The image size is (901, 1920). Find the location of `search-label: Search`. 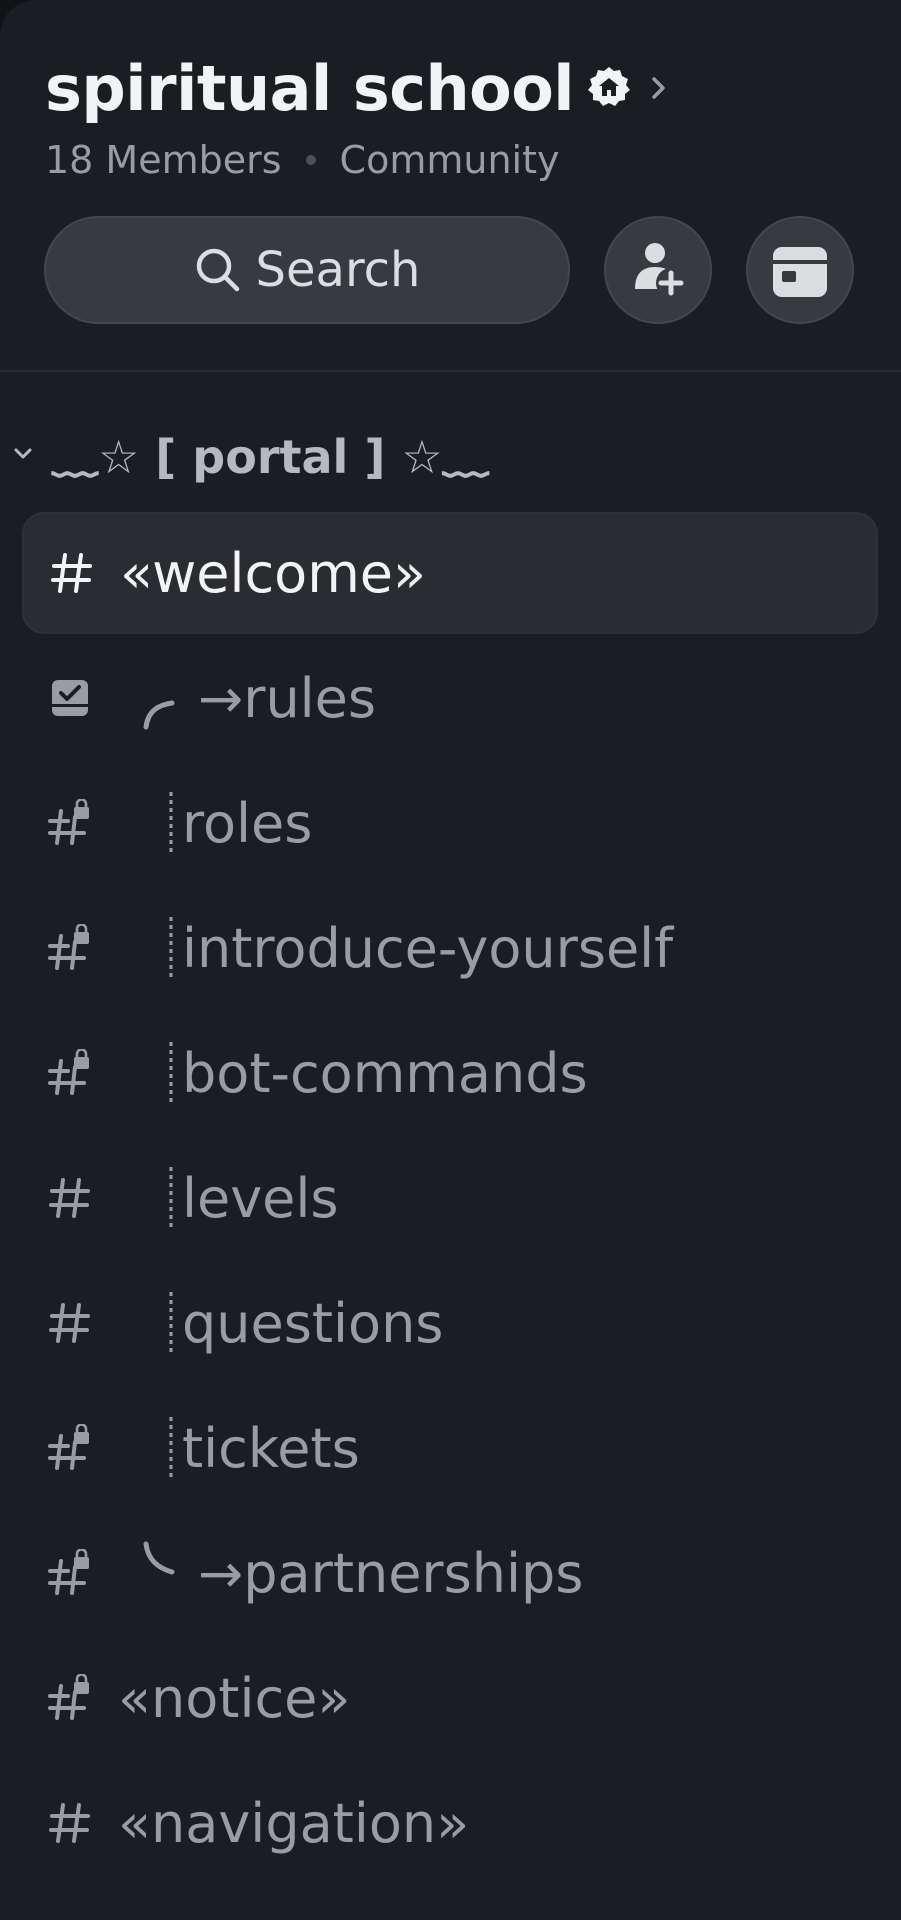

search-label: Search is located at coordinates (338, 270).